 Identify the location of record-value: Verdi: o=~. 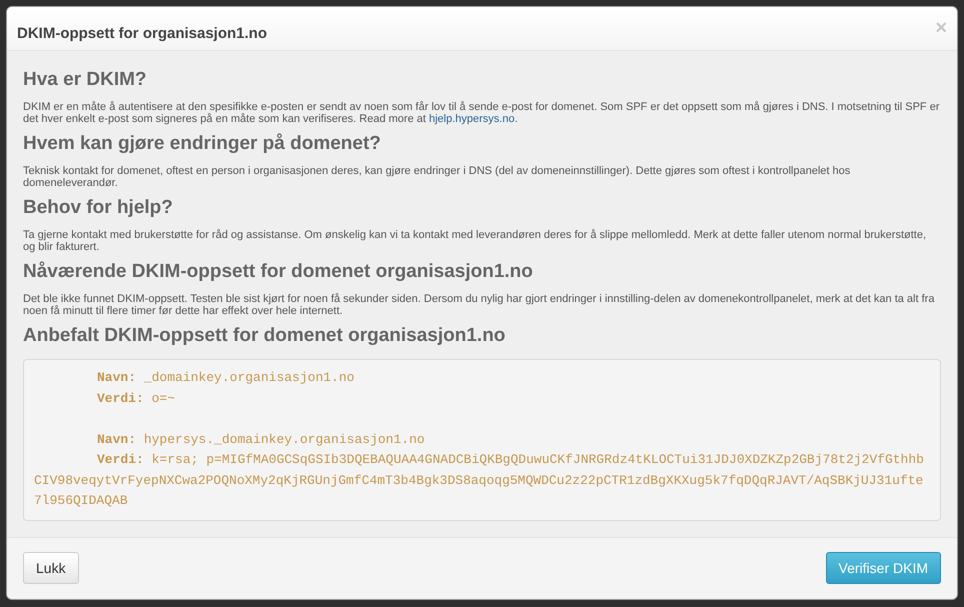
(136, 399).